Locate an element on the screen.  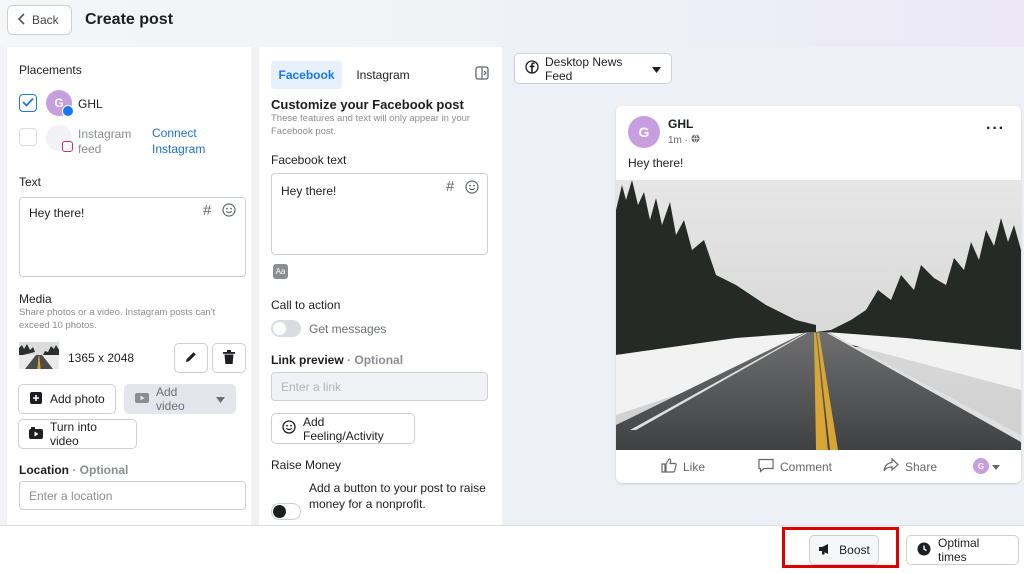
pencil-icon is located at coordinates (191, 358).